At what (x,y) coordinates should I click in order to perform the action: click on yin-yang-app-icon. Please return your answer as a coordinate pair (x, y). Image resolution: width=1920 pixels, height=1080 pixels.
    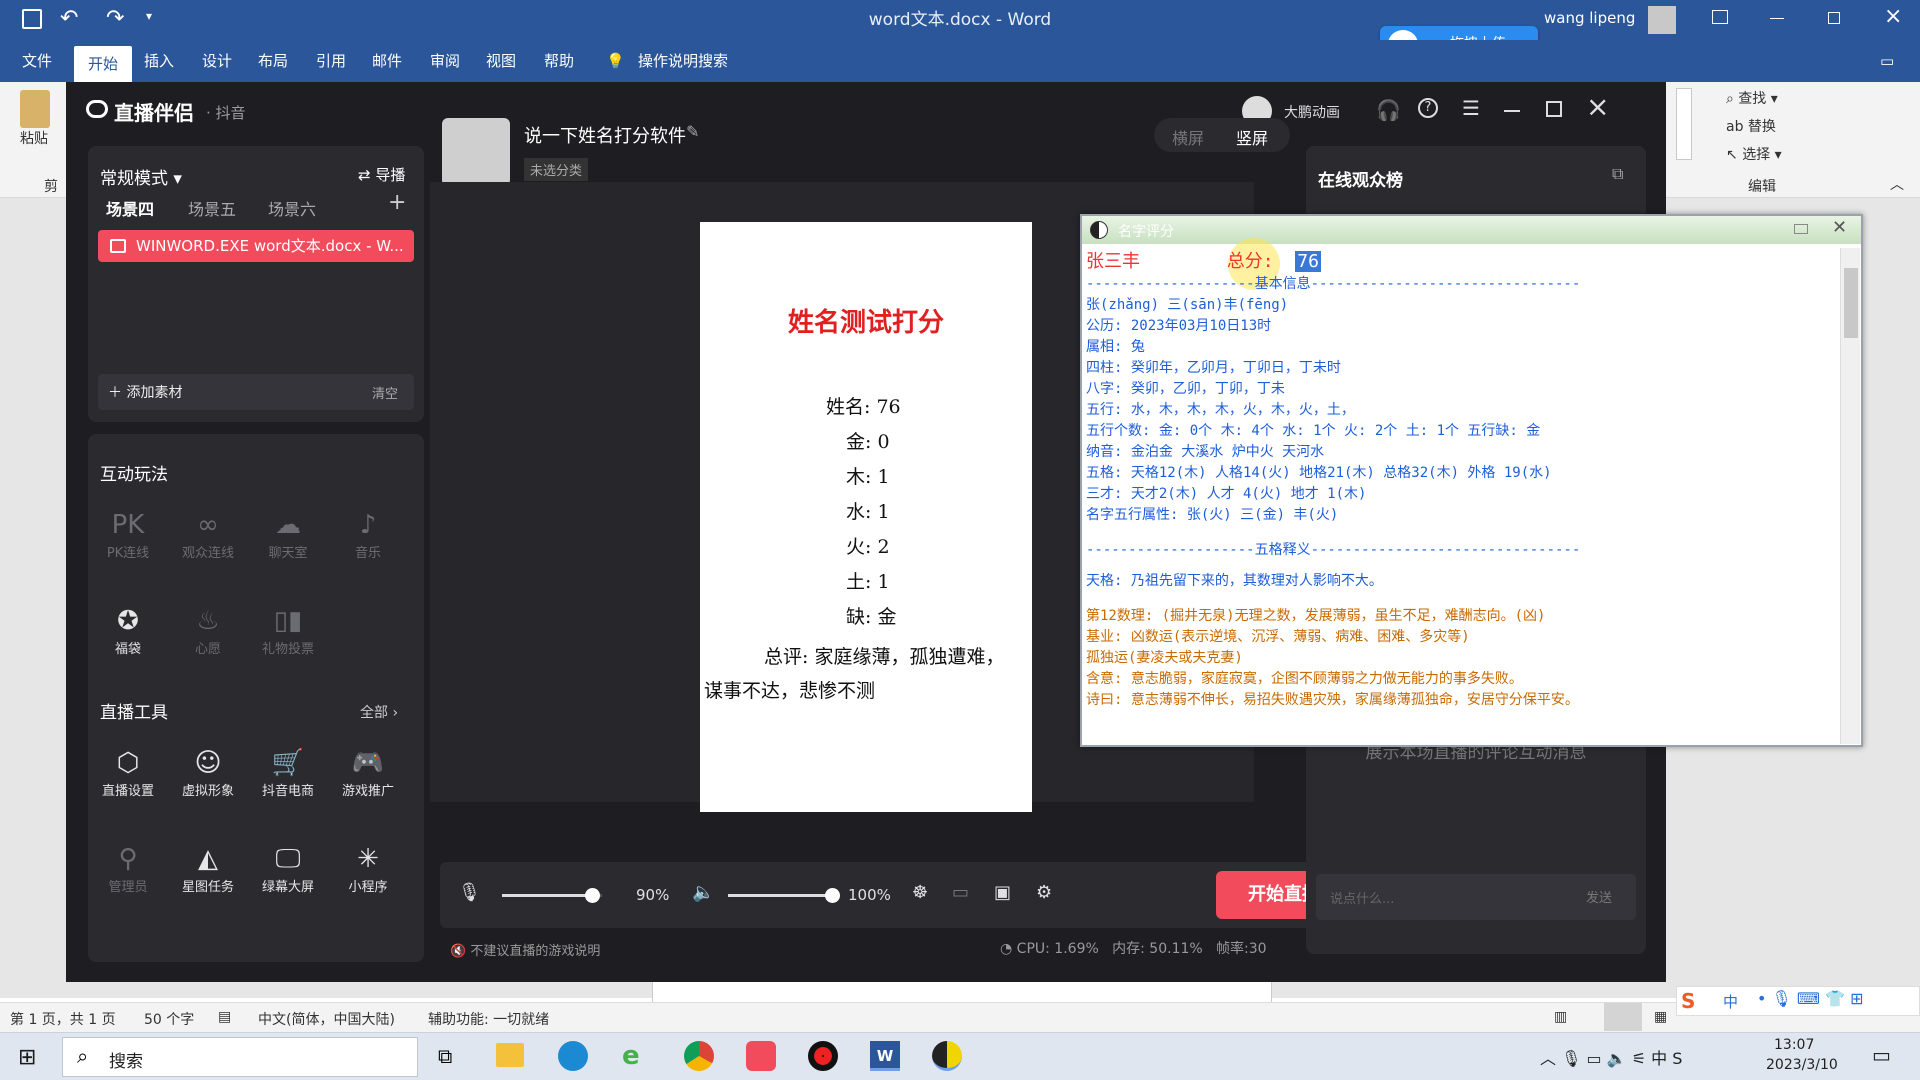
    Looking at the image, I should click on (947, 1056).